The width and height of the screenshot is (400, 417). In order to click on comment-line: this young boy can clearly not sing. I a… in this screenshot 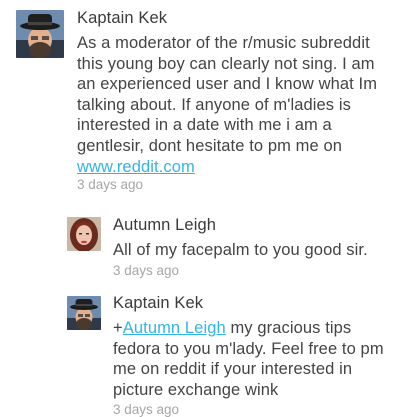, I will do `click(226, 63)`.